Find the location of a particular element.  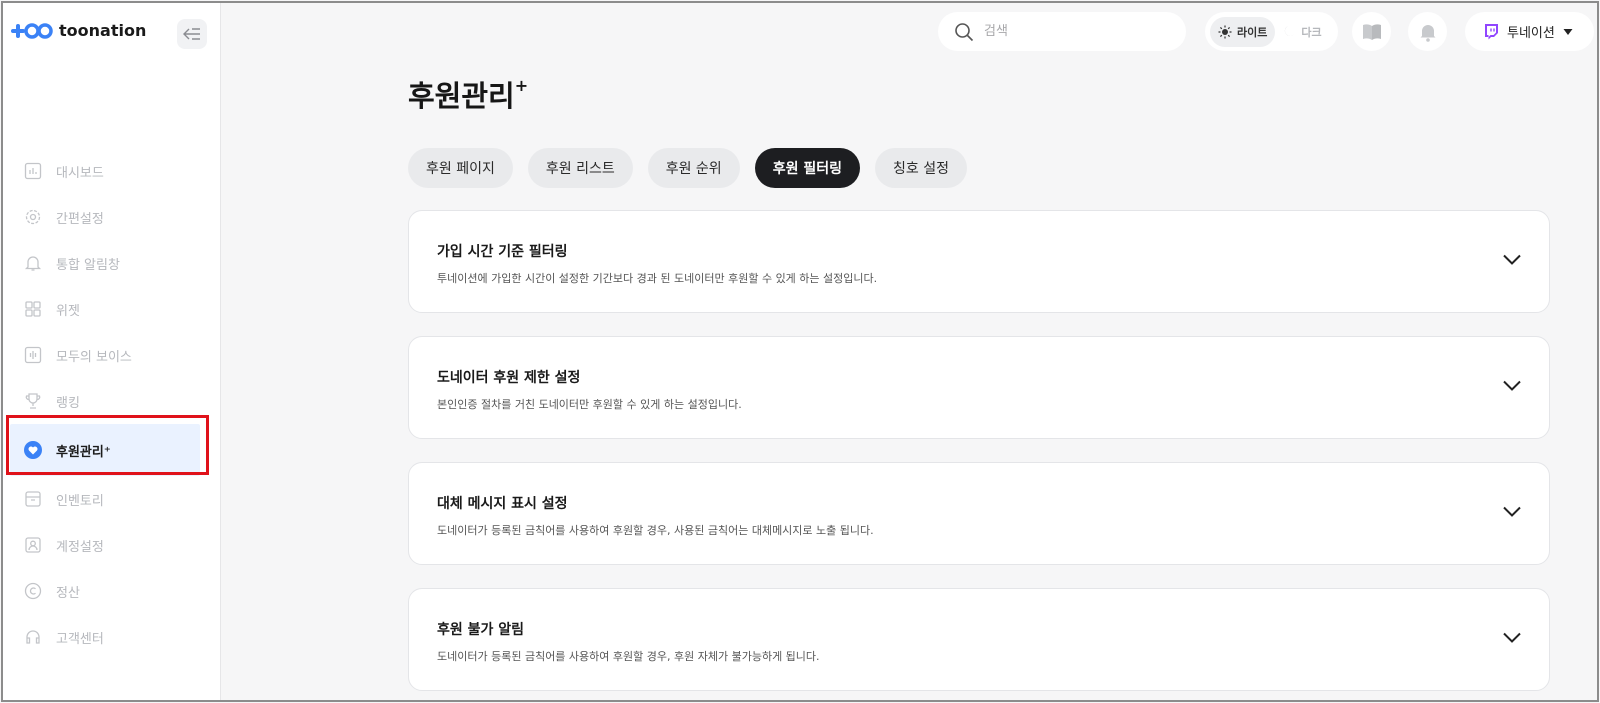

search-icon is located at coordinates (964, 31).